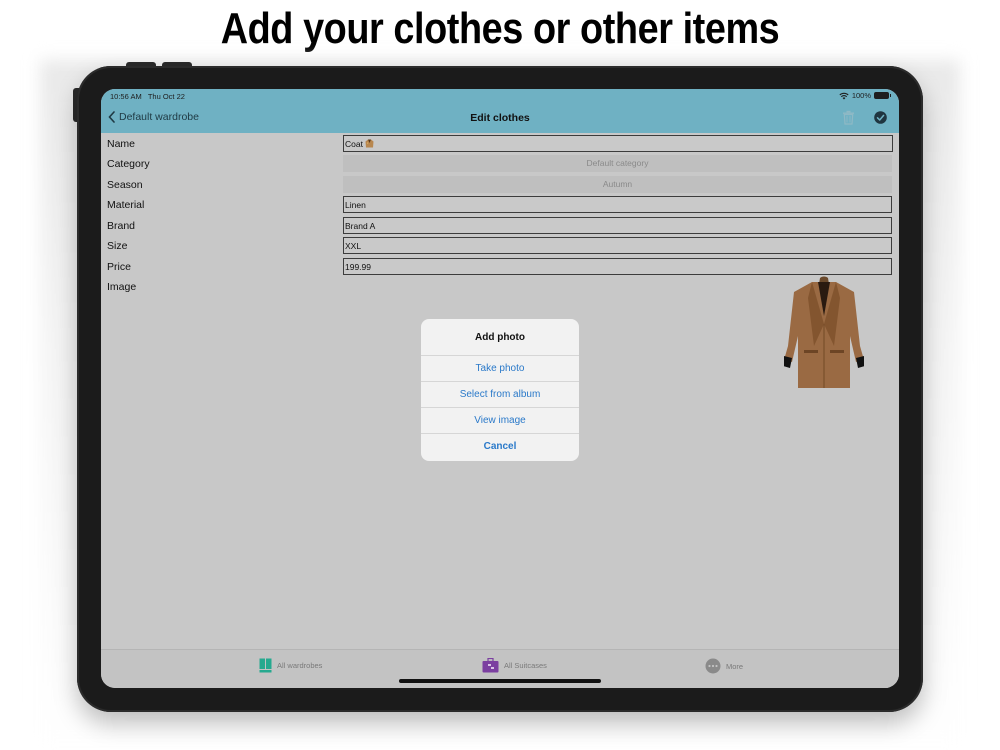 Image resolution: width=1000 pixels, height=750 pixels. Describe the element at coordinates (121, 226) in the screenshot. I see `brand-label: Brand` at that location.